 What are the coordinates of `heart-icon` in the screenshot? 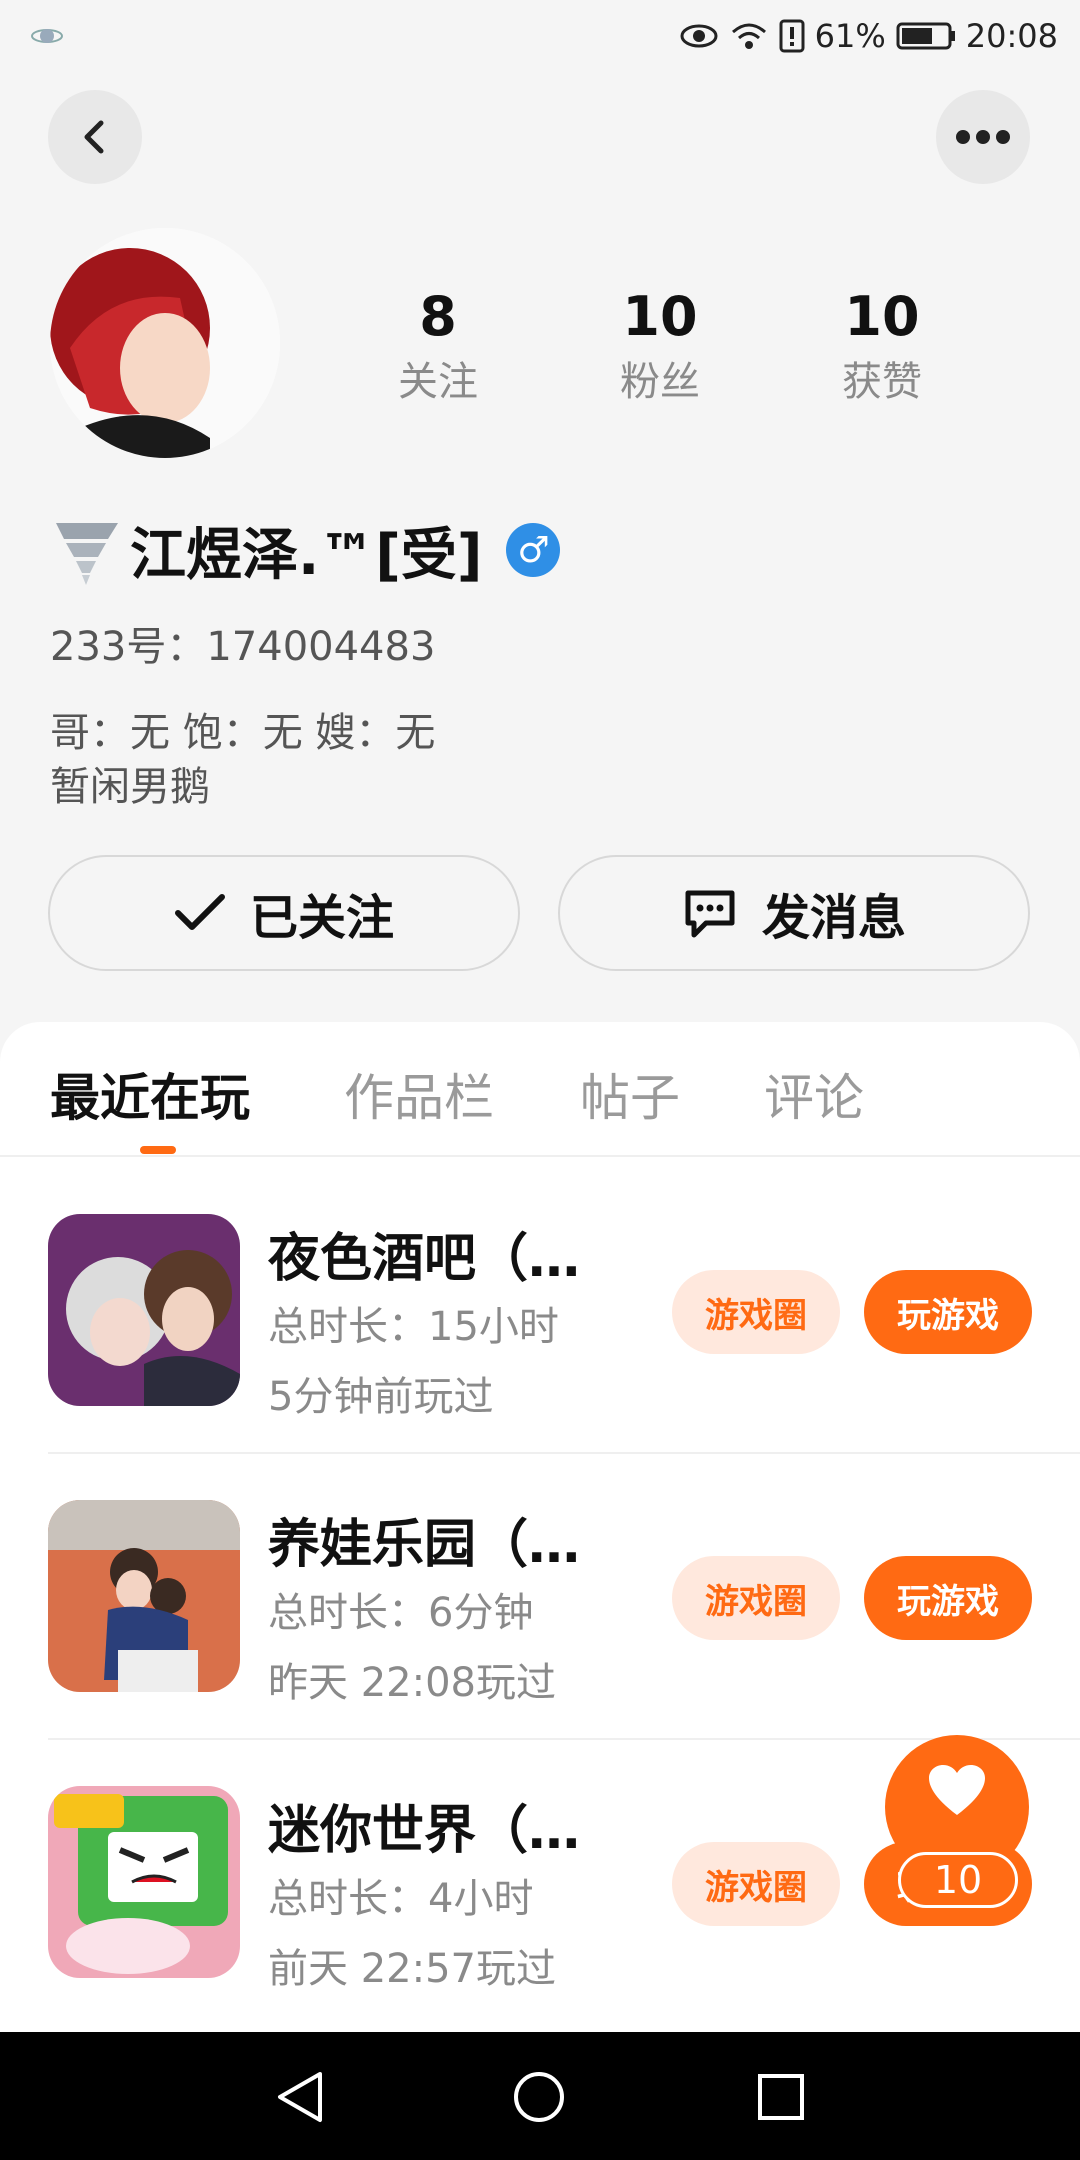 It's located at (957, 1790).